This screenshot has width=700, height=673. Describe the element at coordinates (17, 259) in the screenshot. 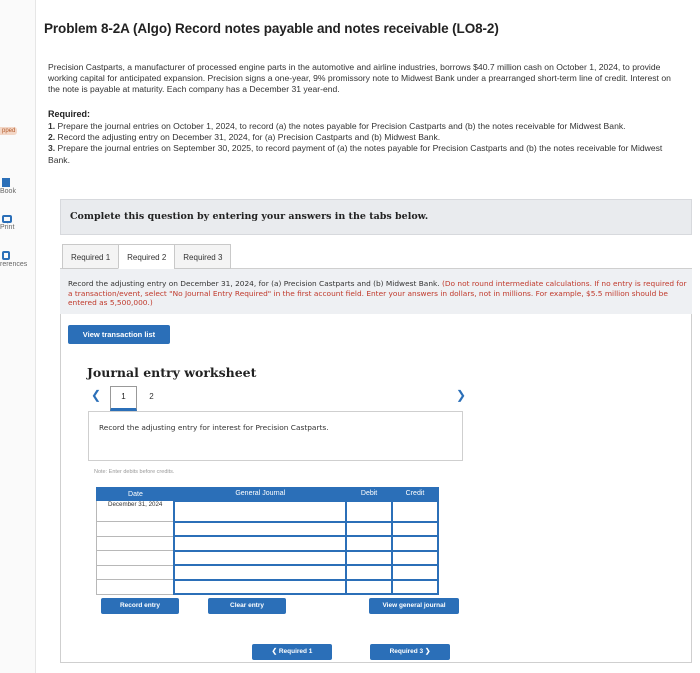

I see `references-button: rerences` at that location.